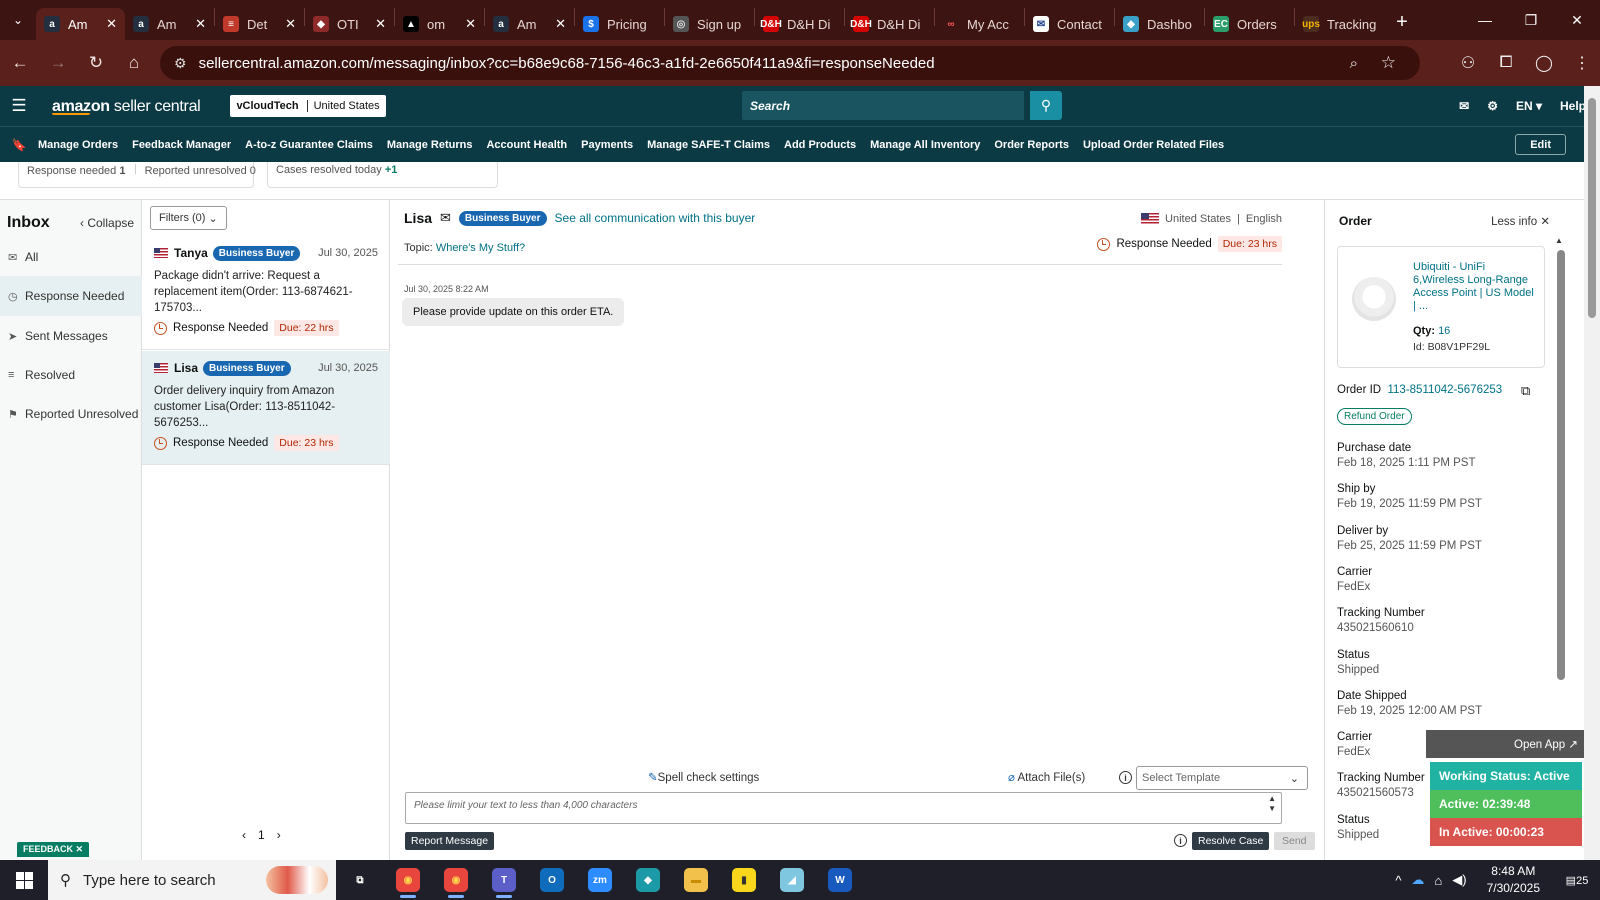 The image size is (1600, 900). Describe the element at coordinates (696, 880) in the screenshot. I see `file-explorer-icon: ▬` at that location.